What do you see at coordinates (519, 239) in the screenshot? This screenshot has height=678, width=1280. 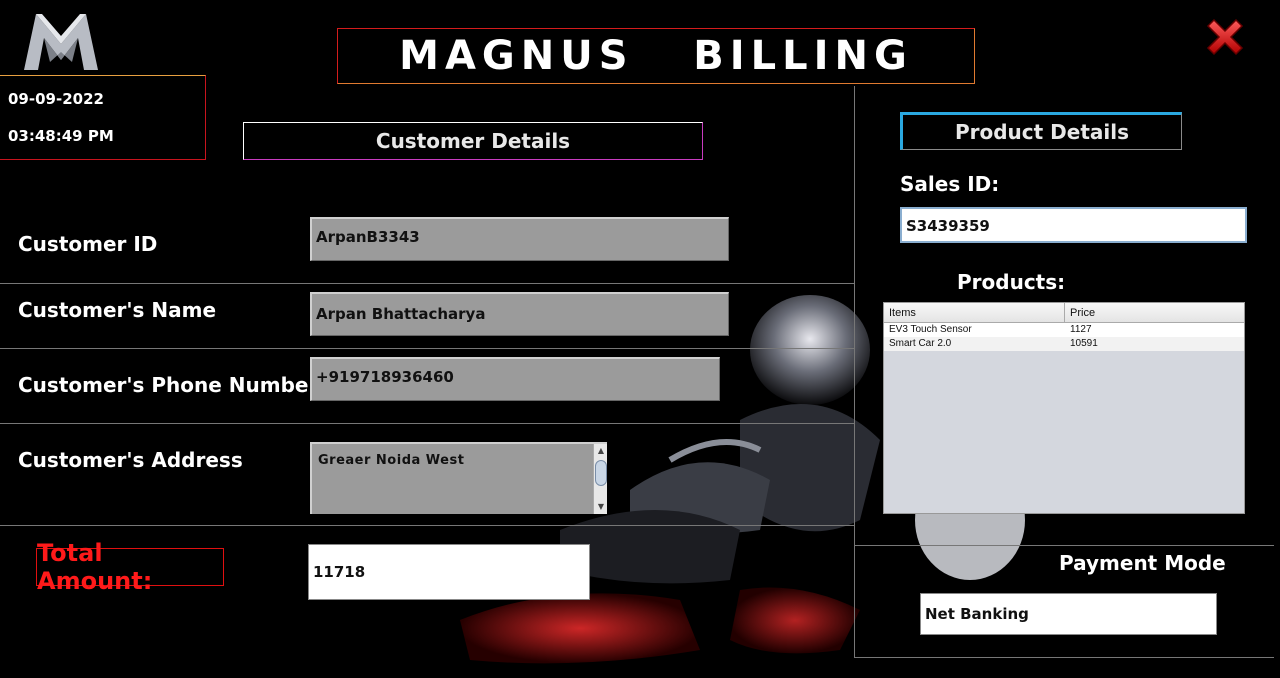 I see `customer-id-field: ArpanB3343` at bounding box center [519, 239].